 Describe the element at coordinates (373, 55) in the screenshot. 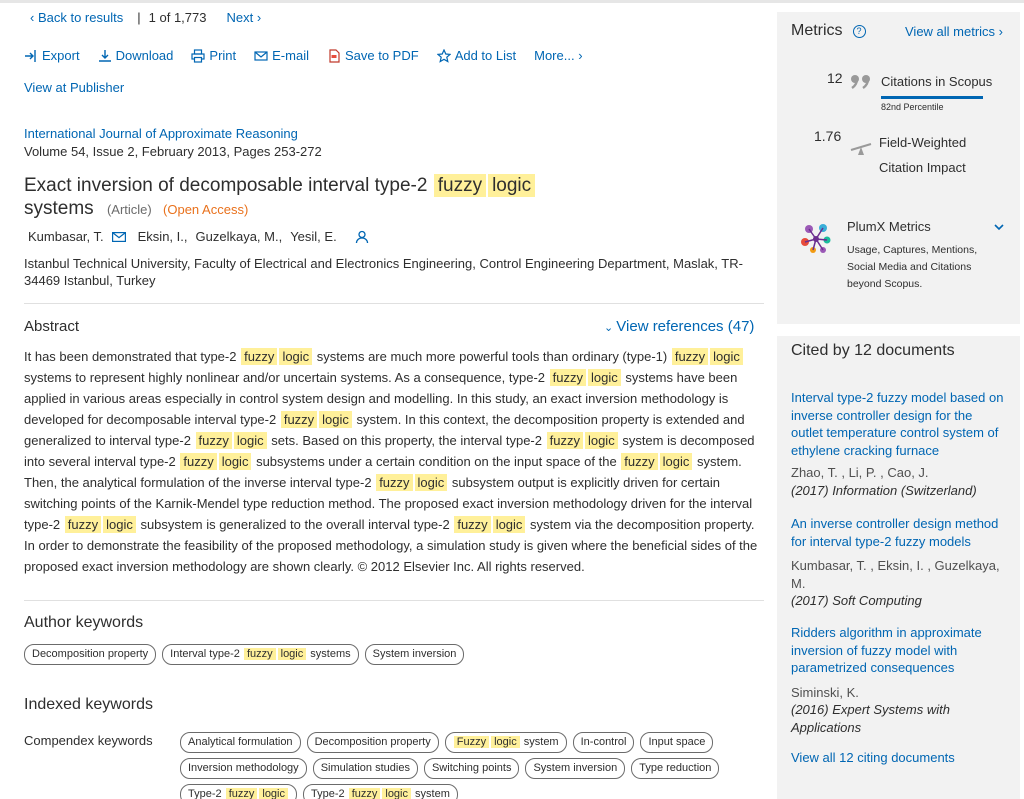

I see `save-pdf-button: Save to PDF` at that location.